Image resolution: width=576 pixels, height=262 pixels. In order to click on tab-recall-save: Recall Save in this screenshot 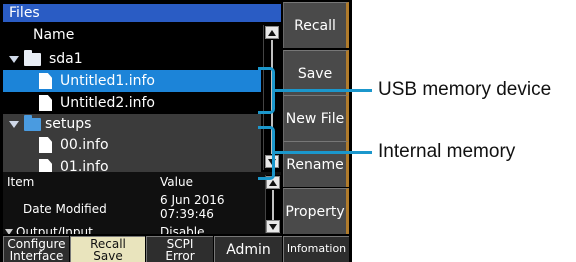, I will do `click(107, 249)`.